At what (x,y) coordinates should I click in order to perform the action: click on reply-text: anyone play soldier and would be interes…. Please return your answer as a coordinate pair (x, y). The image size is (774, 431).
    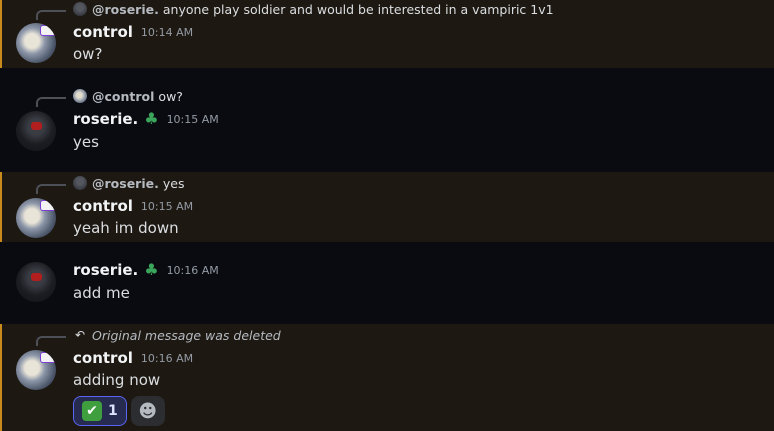
    Looking at the image, I should click on (358, 9).